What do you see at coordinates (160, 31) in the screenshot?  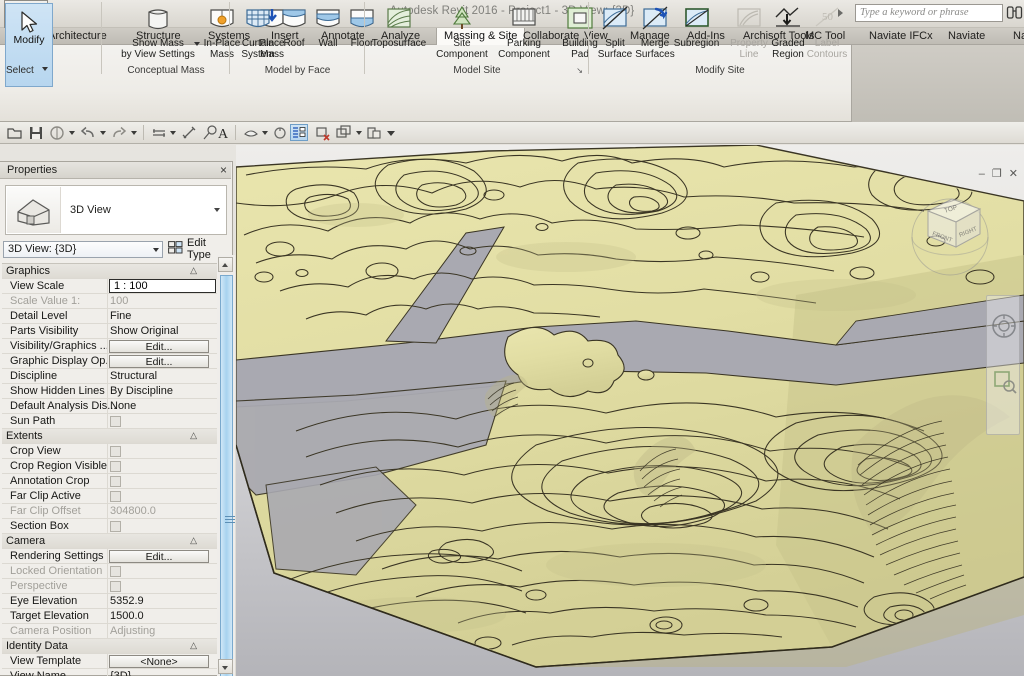 I see `show-mass-by-view-settings-button: Show Mass by View Settings` at bounding box center [160, 31].